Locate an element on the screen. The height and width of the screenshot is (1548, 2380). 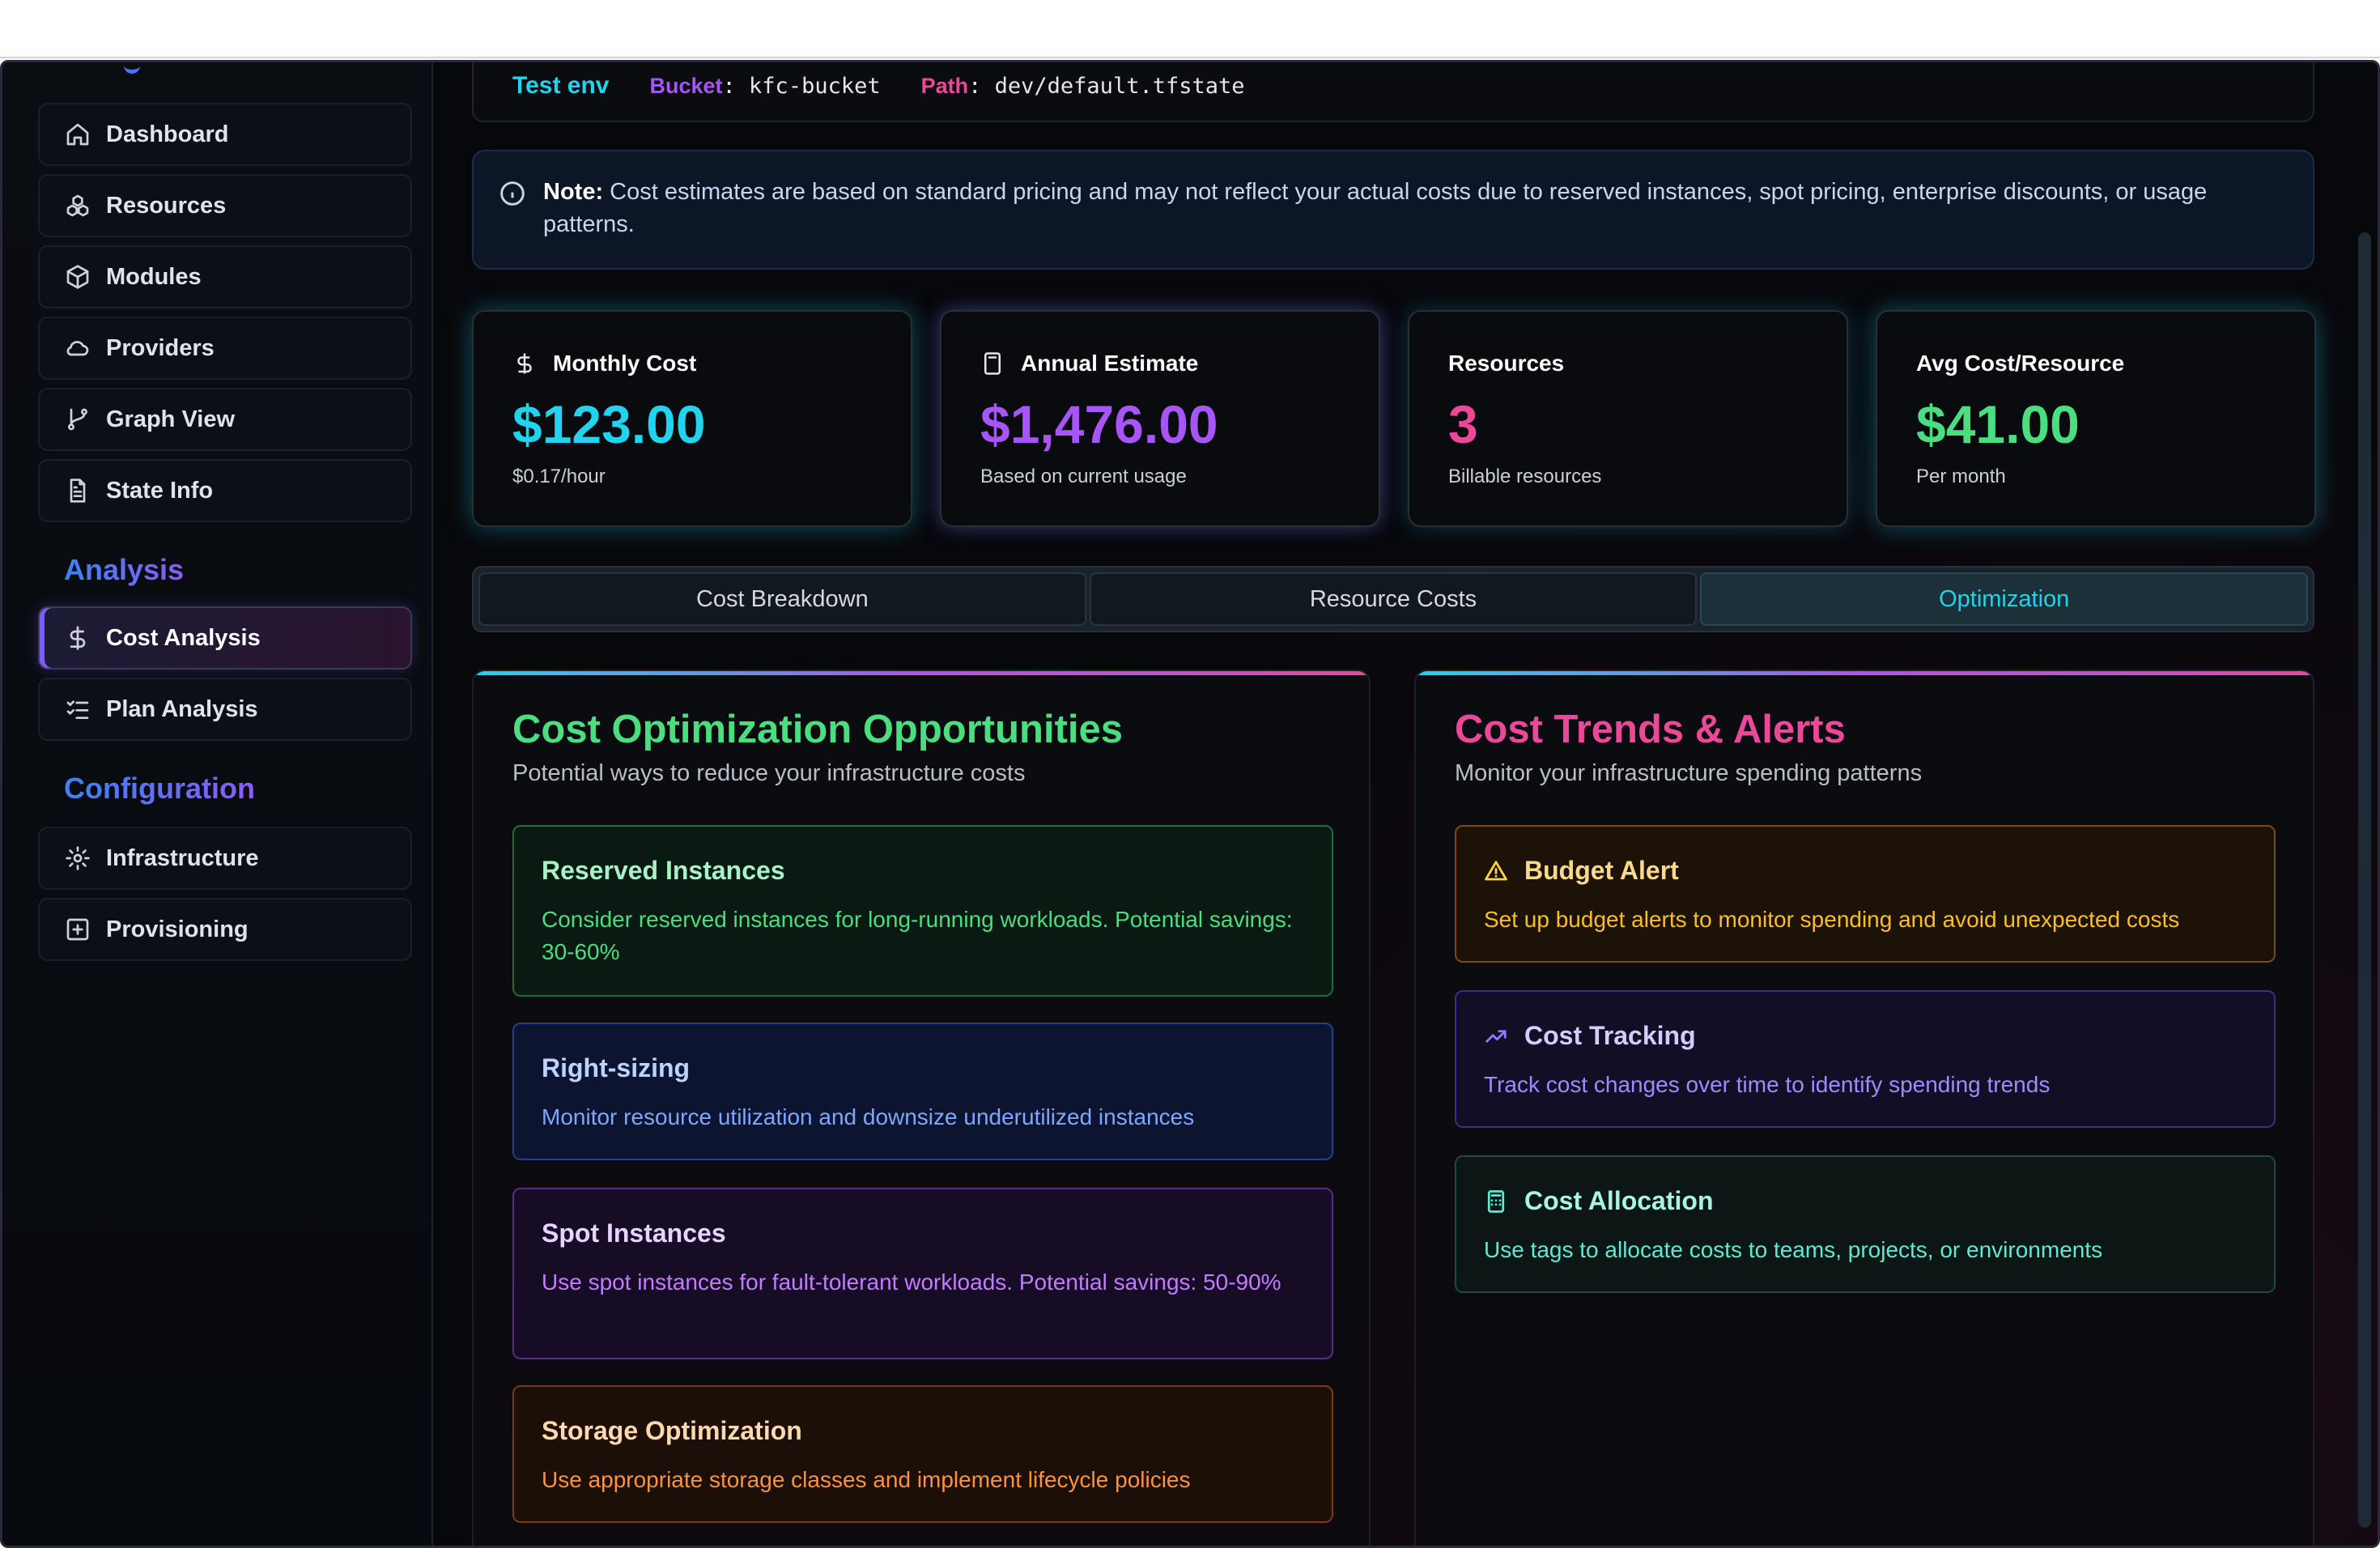
path-label: Path is located at coordinates (944, 86).